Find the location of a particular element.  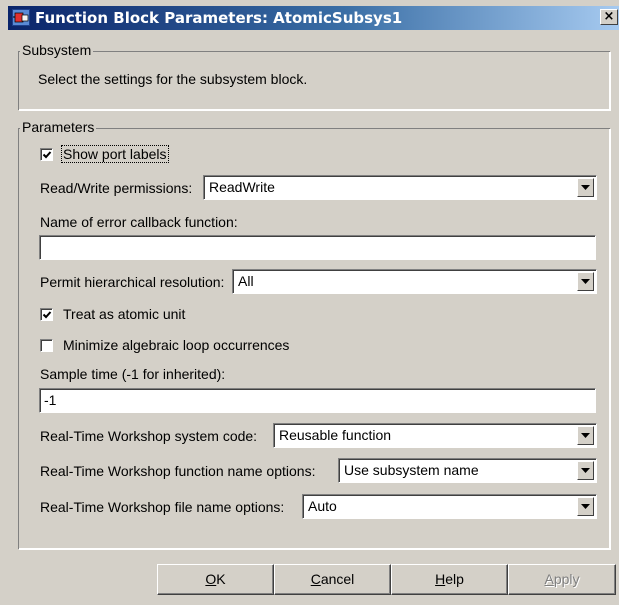

rtw-system-code-value: Reusable function is located at coordinates (335, 435).